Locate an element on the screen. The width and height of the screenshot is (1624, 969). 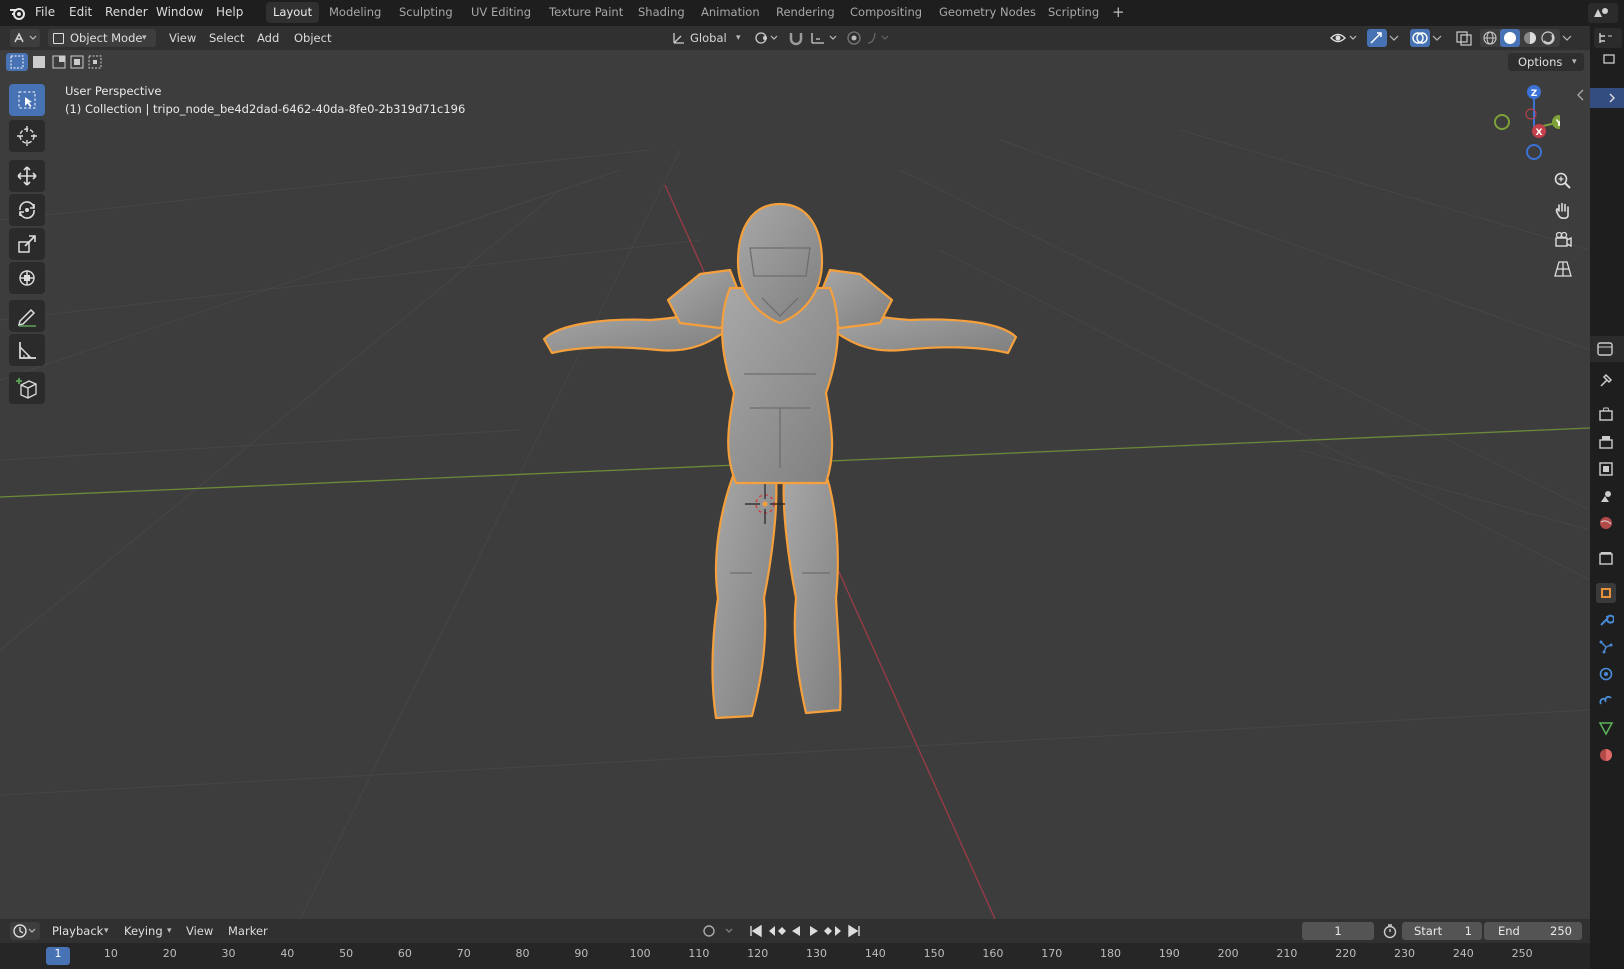
physics-icon is located at coordinates (1606, 674).